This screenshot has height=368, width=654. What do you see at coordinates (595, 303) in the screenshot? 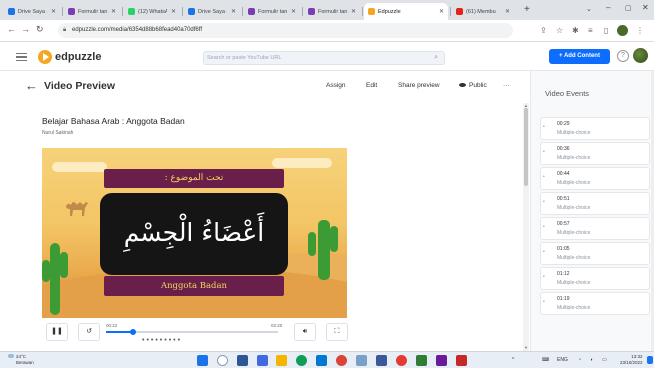
I see `video-event-item: • 01:19 Multiple-choice` at bounding box center [595, 303].